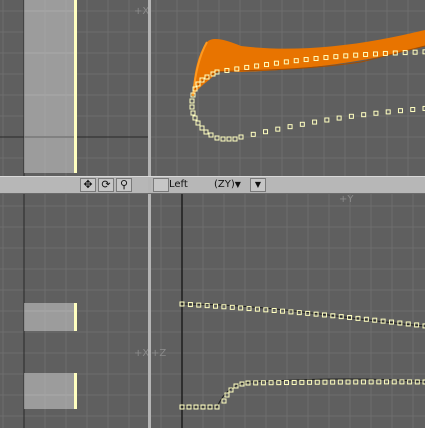 The width and height of the screenshot is (425, 428). What do you see at coordinates (124, 185) in the screenshot?
I see `zoom-icon: ⚲` at bounding box center [124, 185].